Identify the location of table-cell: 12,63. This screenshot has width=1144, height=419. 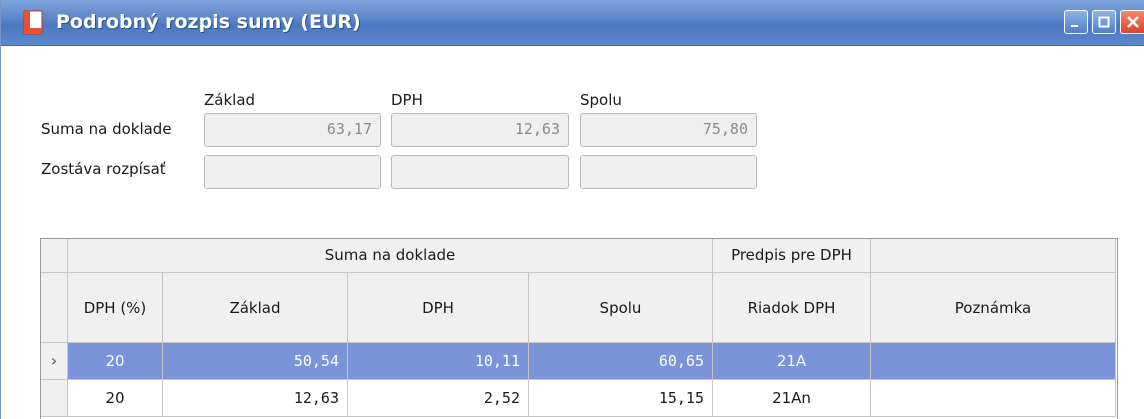
(255, 398).